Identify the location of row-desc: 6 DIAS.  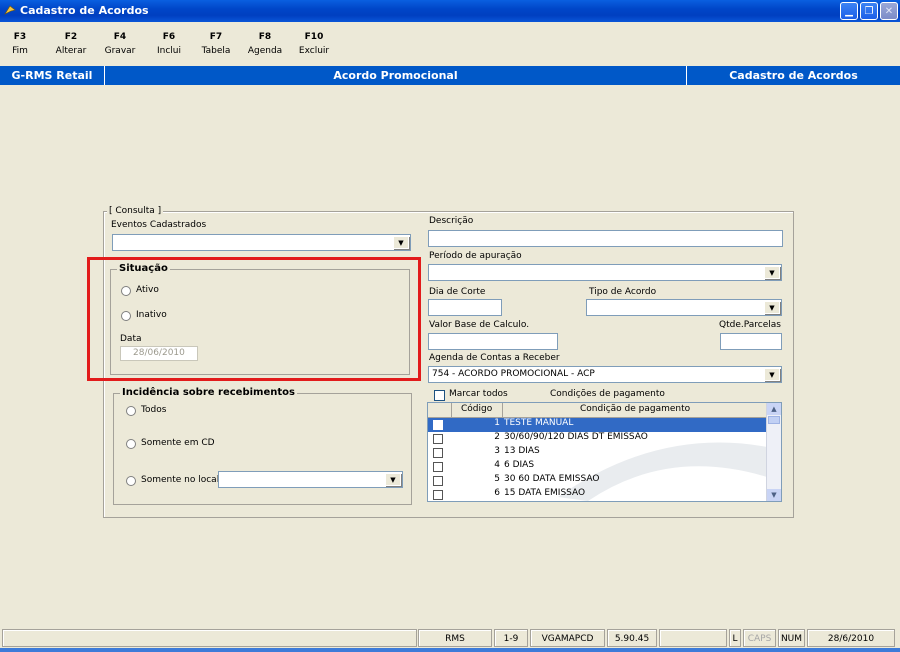
(519, 465).